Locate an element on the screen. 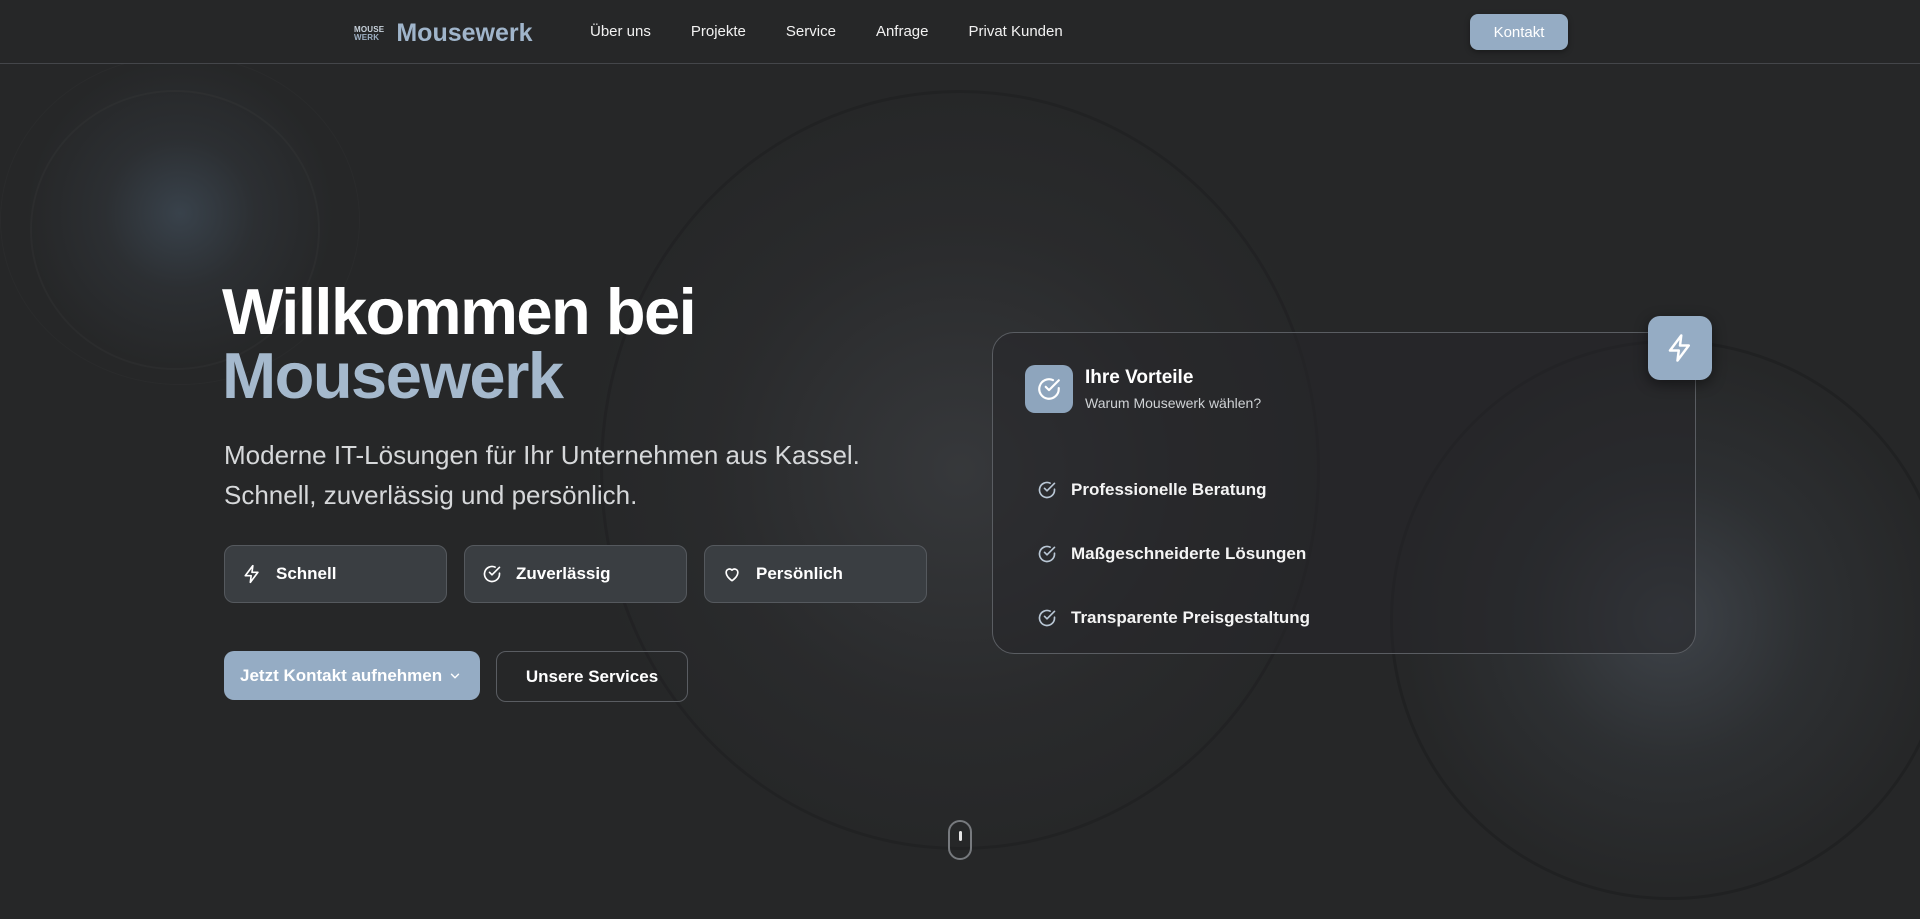 The image size is (1920, 919). hero-subtitle-line-2: Schnell, zuverlässig und persönlich. is located at coordinates (431, 495).